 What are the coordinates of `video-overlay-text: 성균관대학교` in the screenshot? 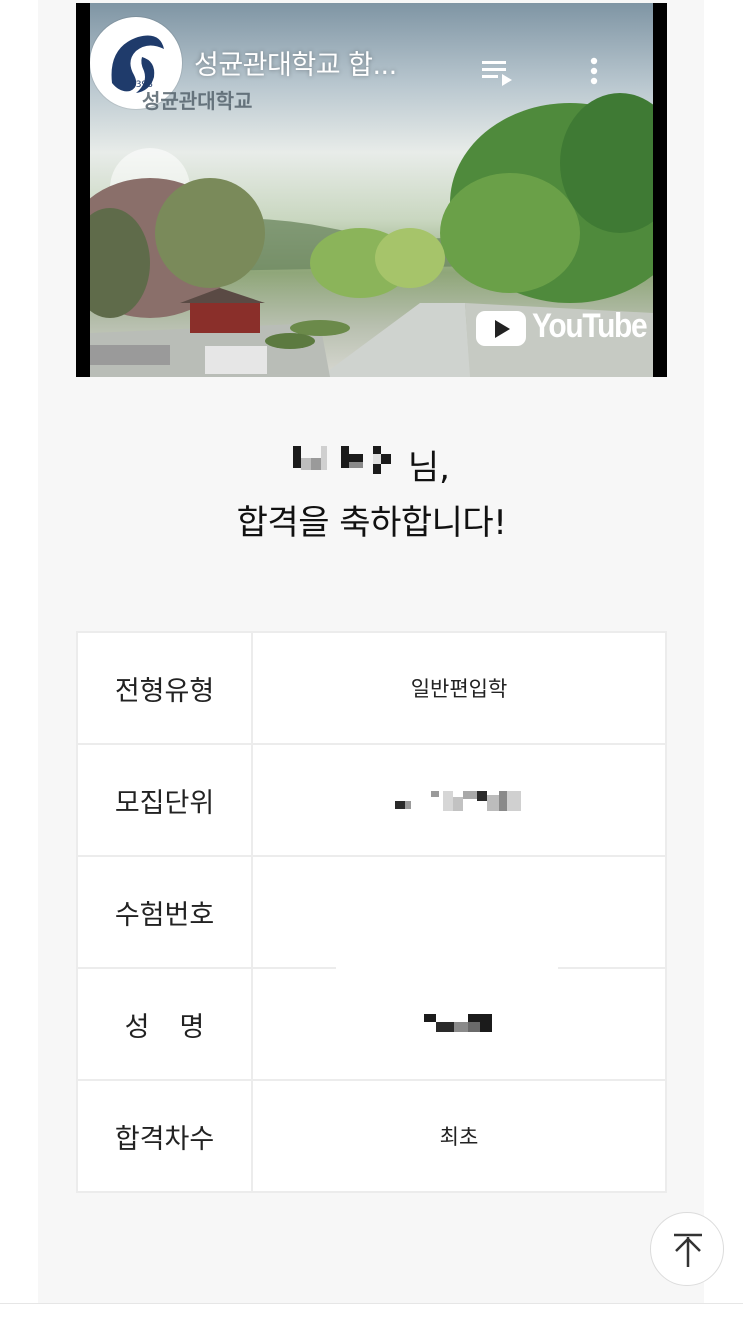 It's located at (197, 101).